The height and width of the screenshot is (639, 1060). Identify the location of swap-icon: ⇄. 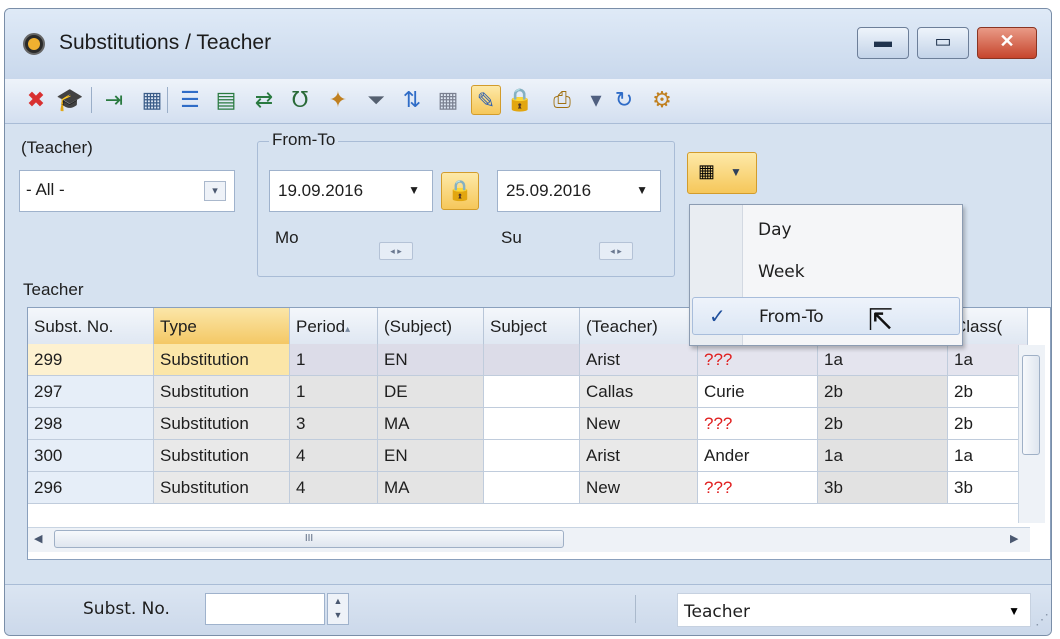
(264, 100).